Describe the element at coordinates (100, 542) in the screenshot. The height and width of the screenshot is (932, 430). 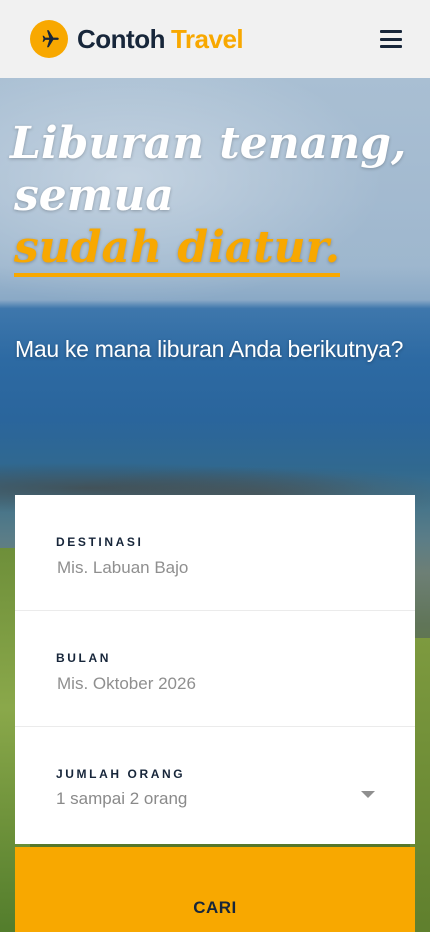
I see `destination-label: DESTINASI` at that location.